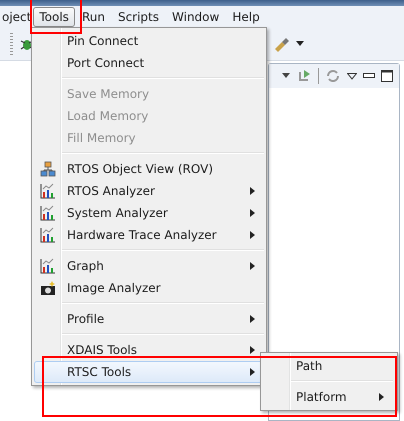 The height and width of the screenshot is (421, 404). I want to click on menubar-item: Scripts, so click(139, 17).